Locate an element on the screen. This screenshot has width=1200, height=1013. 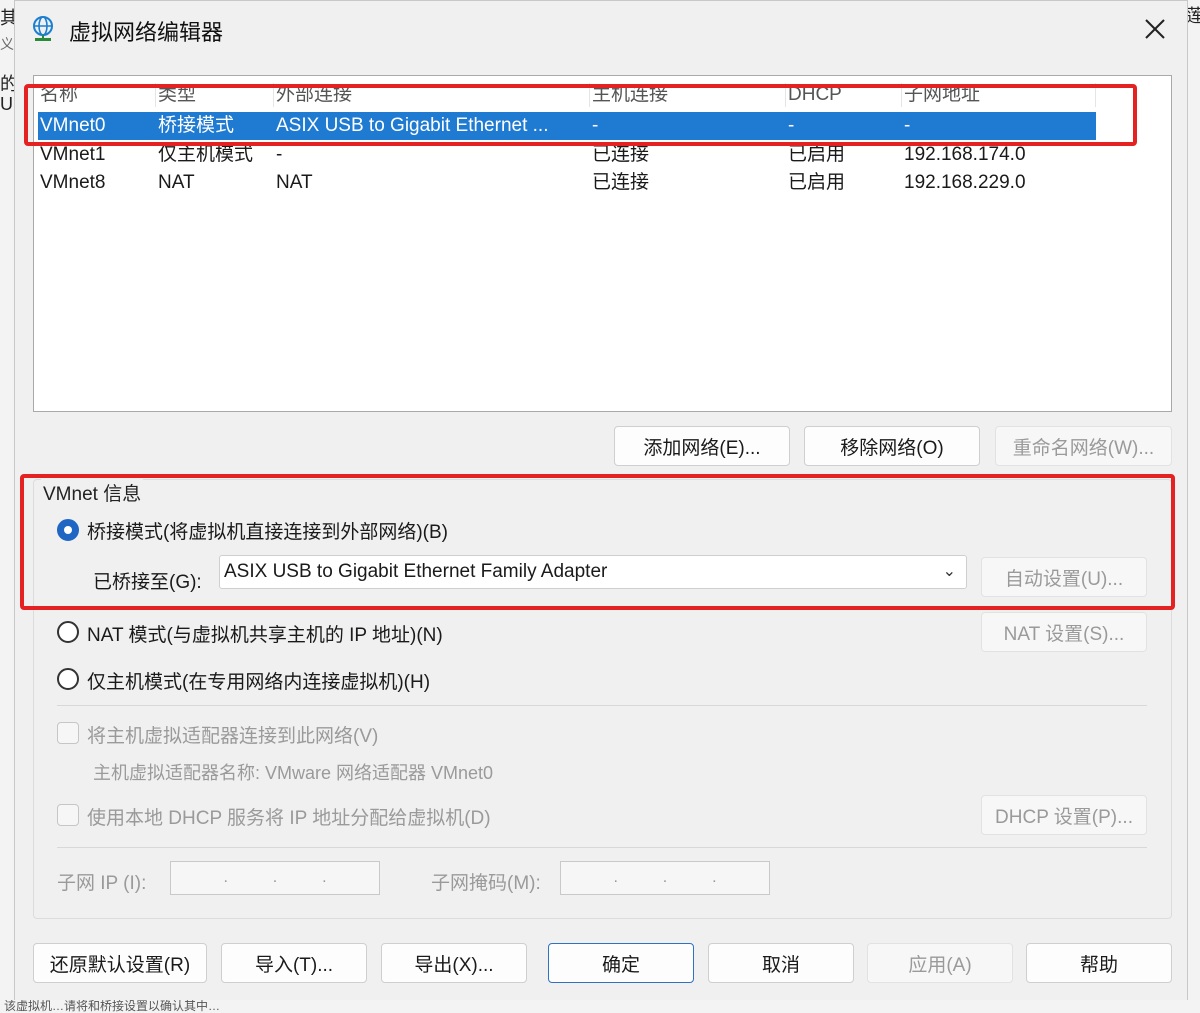
cell-subnet: 192.168.229.0 is located at coordinates (965, 182).